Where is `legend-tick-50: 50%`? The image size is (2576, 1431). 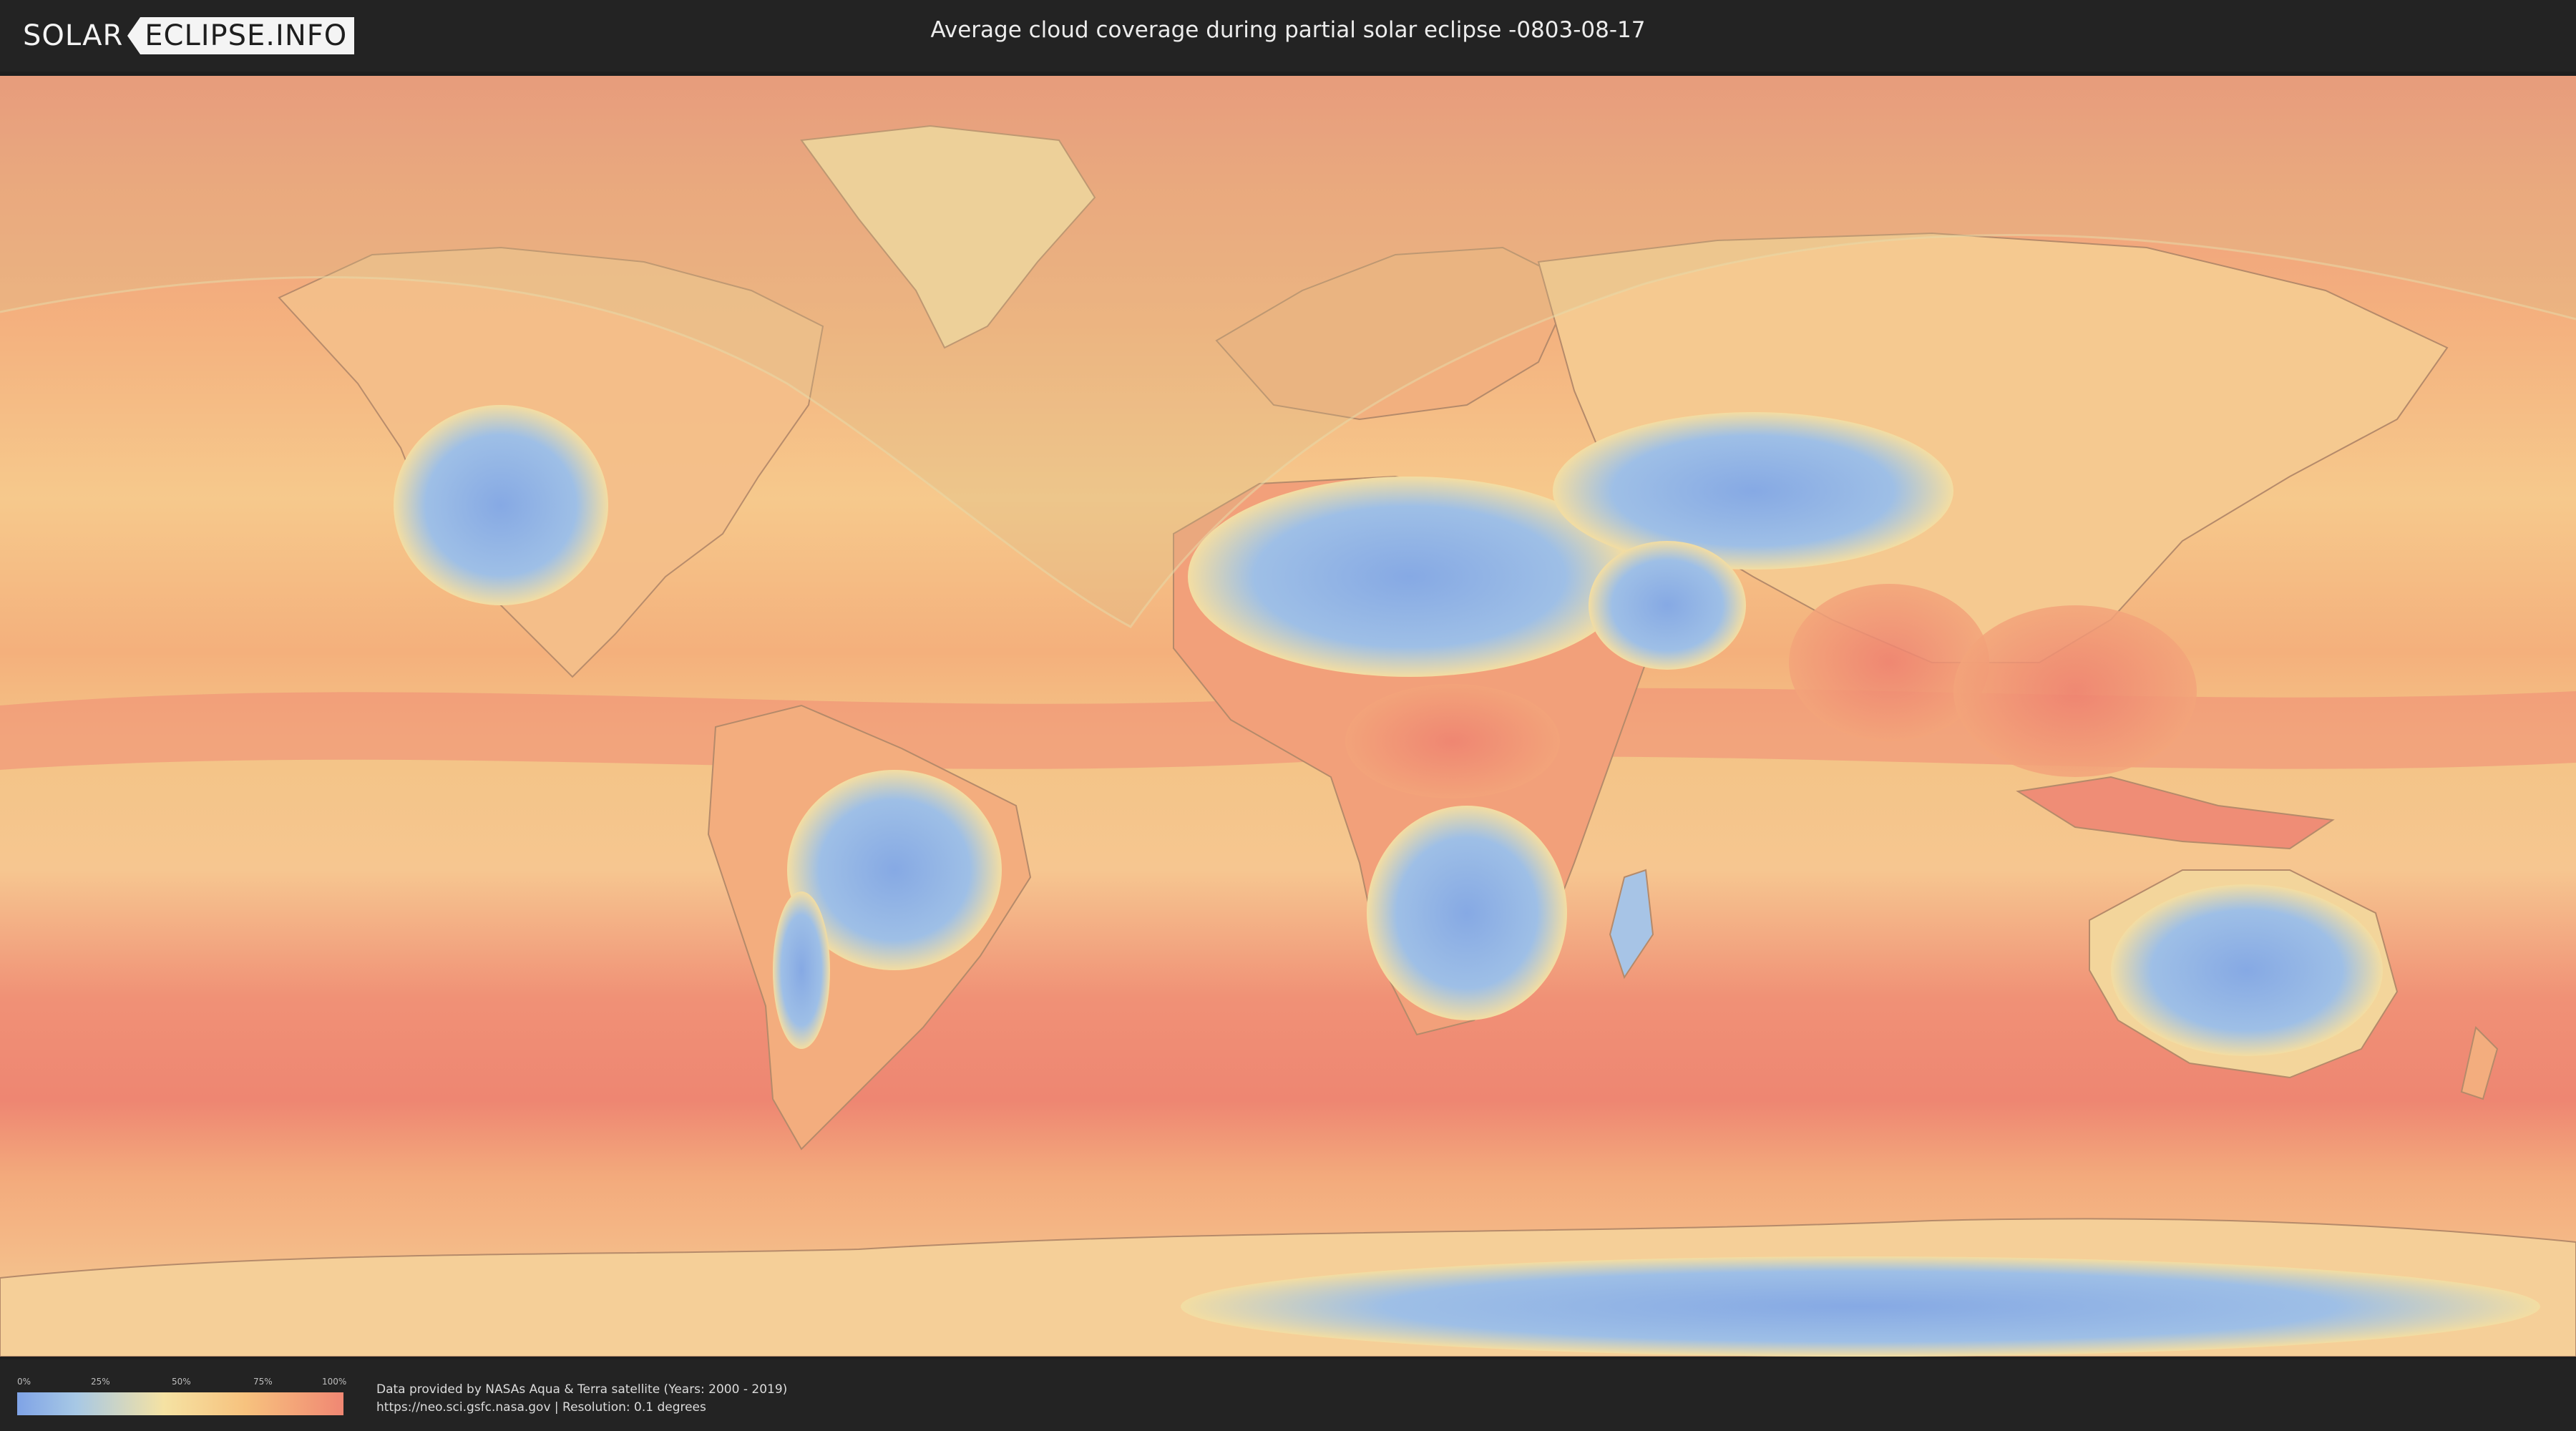
legend-tick-50: 50% is located at coordinates (181, 1382).